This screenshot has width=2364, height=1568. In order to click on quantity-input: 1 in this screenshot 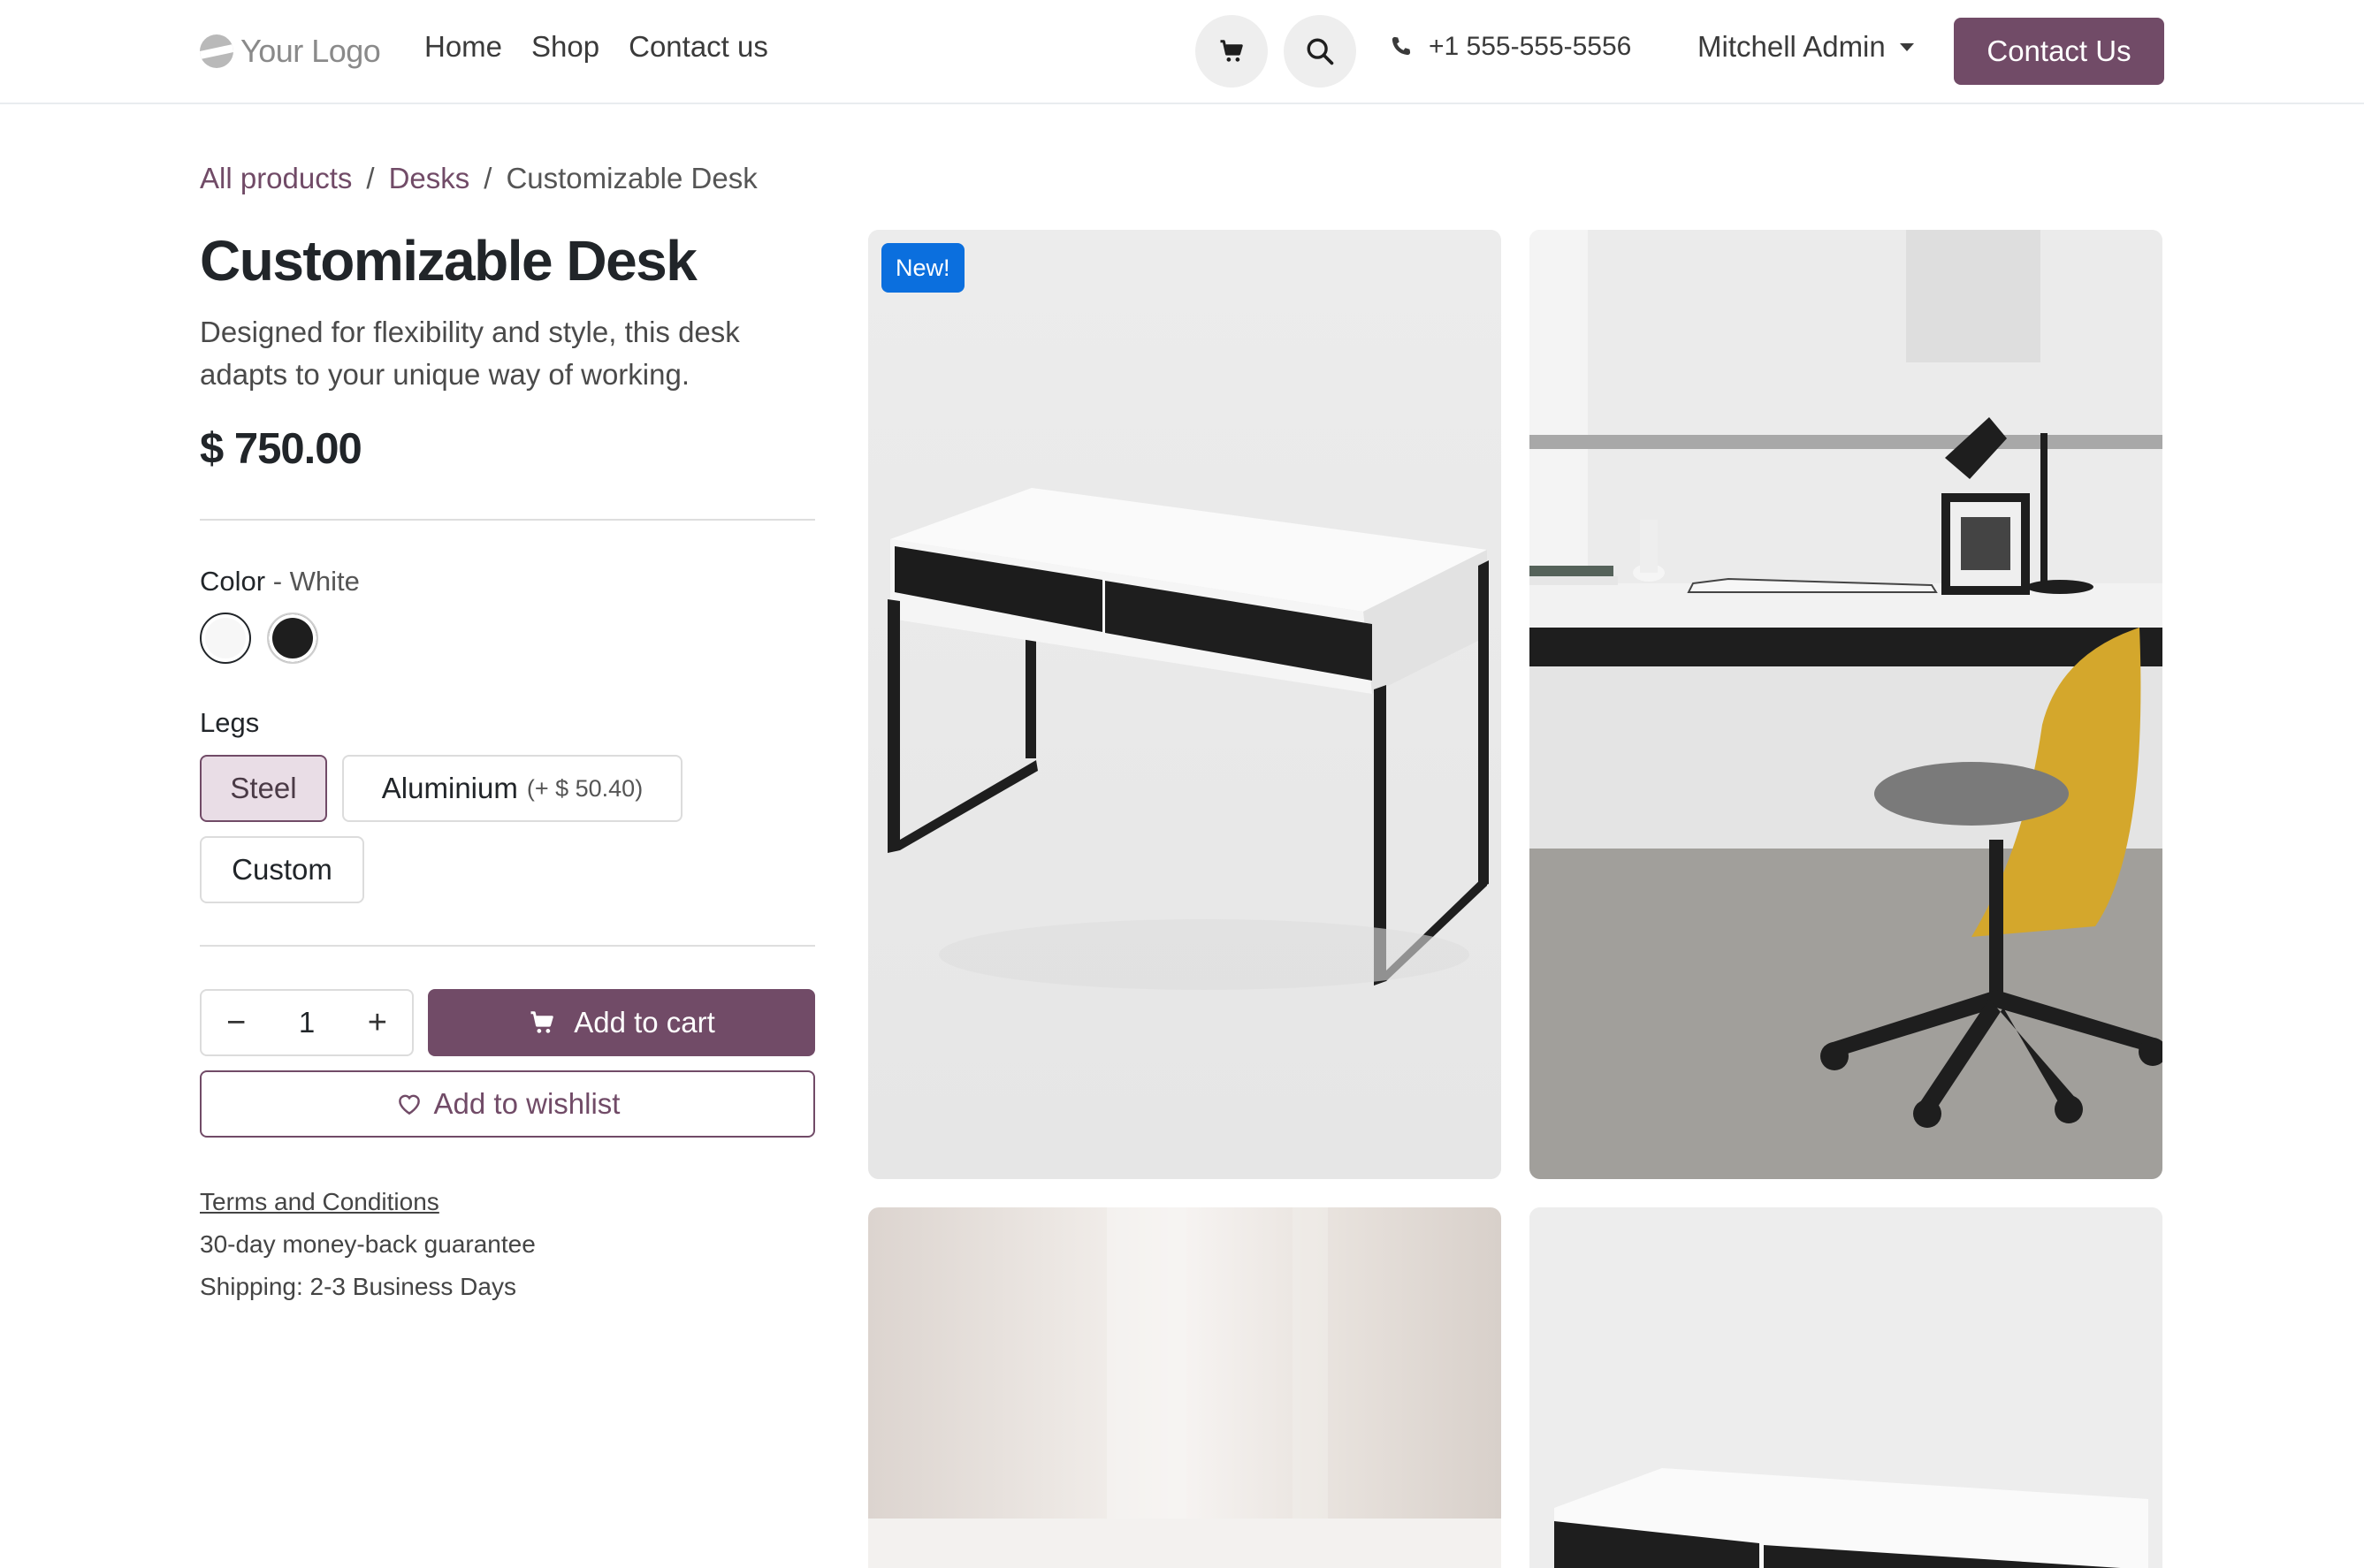, I will do `click(307, 1023)`.